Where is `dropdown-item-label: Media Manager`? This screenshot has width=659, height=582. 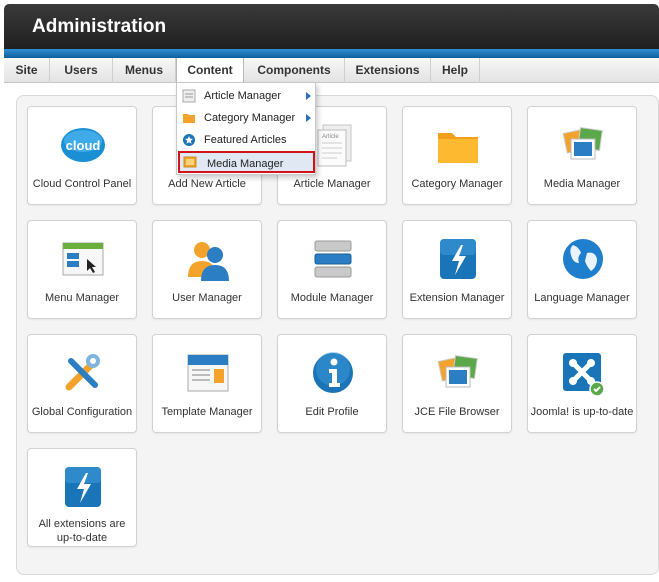 dropdown-item-label: Media Manager is located at coordinates (245, 164).